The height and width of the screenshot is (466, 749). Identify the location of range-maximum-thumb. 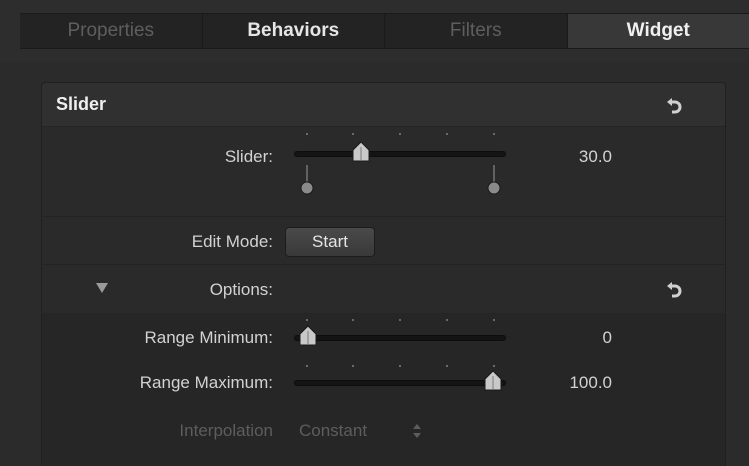
(493, 381).